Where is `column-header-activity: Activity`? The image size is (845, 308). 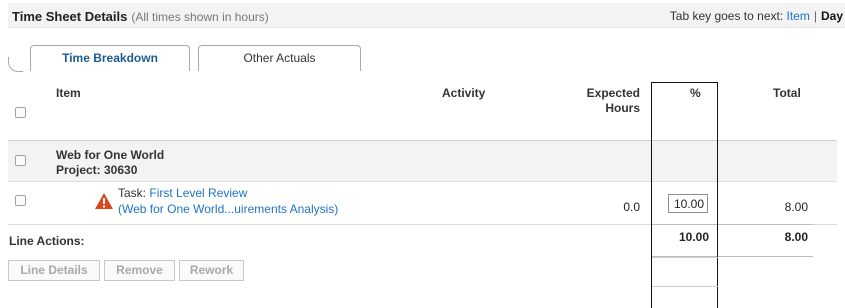
column-header-activity: Activity is located at coordinates (463, 93).